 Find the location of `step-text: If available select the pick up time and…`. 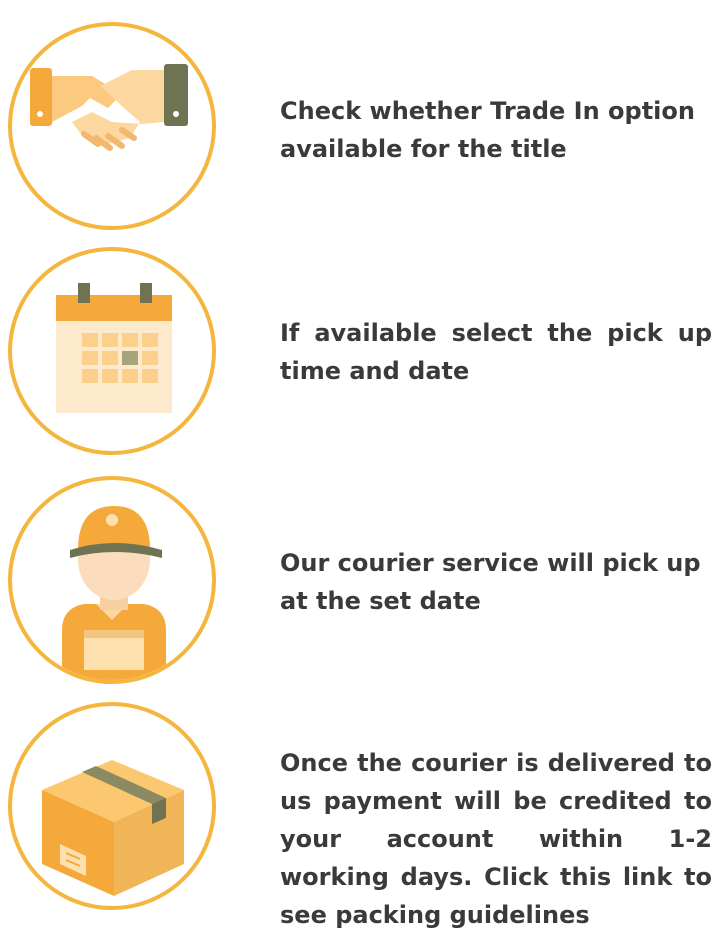

step-text: If available select the pick up time and… is located at coordinates (496, 352).